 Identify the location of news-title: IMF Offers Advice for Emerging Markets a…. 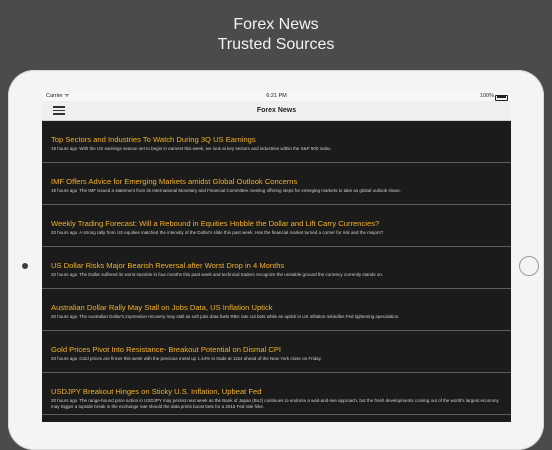
(277, 181).